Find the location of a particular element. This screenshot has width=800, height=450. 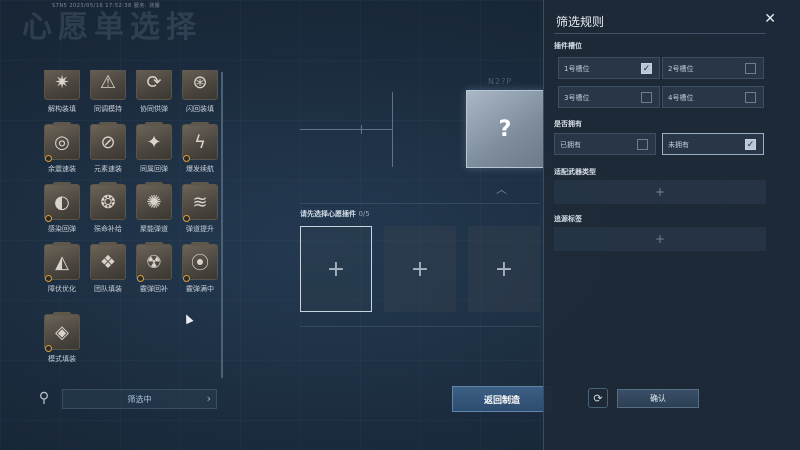

target-icon: ⦿ is located at coordinates (200, 263).